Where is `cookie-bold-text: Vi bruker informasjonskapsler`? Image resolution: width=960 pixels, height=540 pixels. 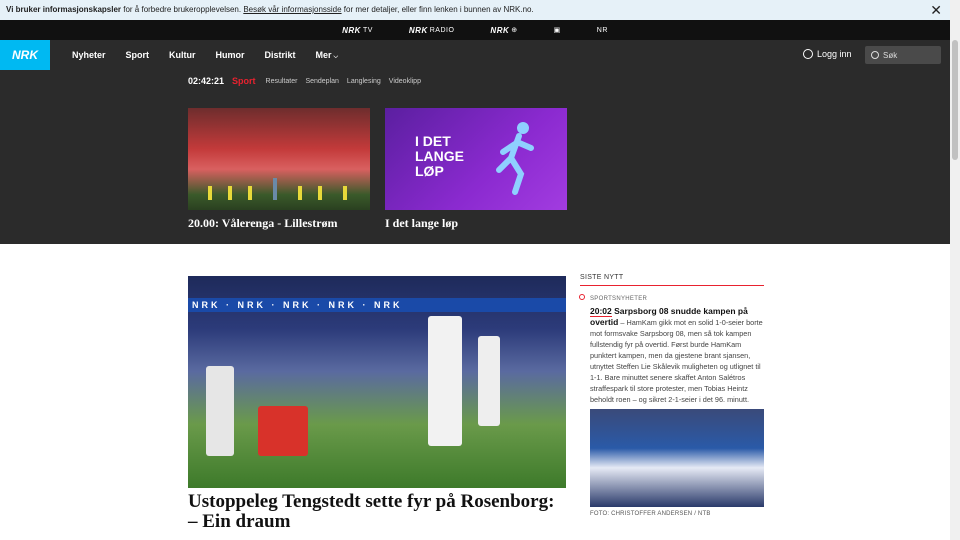 cookie-bold-text: Vi bruker informasjonskapsler is located at coordinates (64, 9).